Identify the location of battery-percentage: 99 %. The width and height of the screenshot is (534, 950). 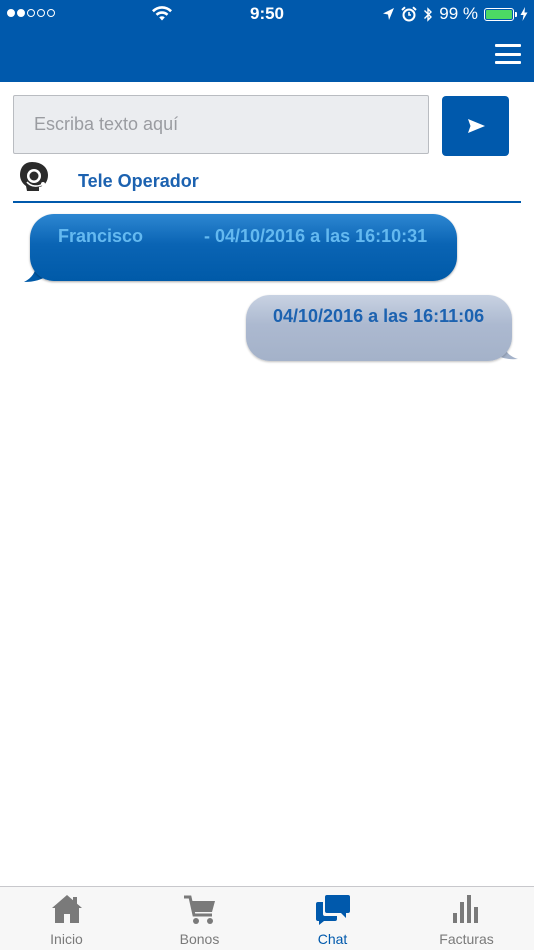
(458, 13).